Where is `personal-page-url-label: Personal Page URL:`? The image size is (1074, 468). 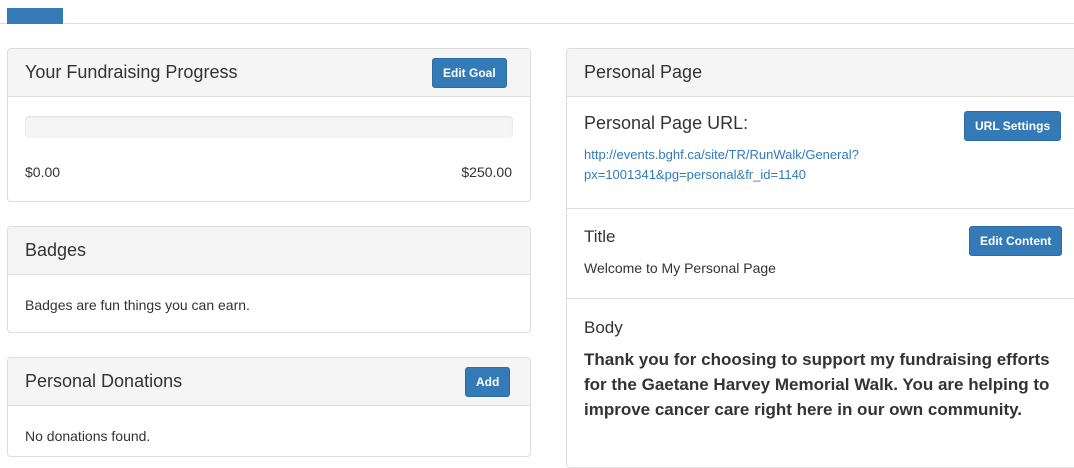 personal-page-url-label: Personal Page URL: is located at coordinates (666, 123).